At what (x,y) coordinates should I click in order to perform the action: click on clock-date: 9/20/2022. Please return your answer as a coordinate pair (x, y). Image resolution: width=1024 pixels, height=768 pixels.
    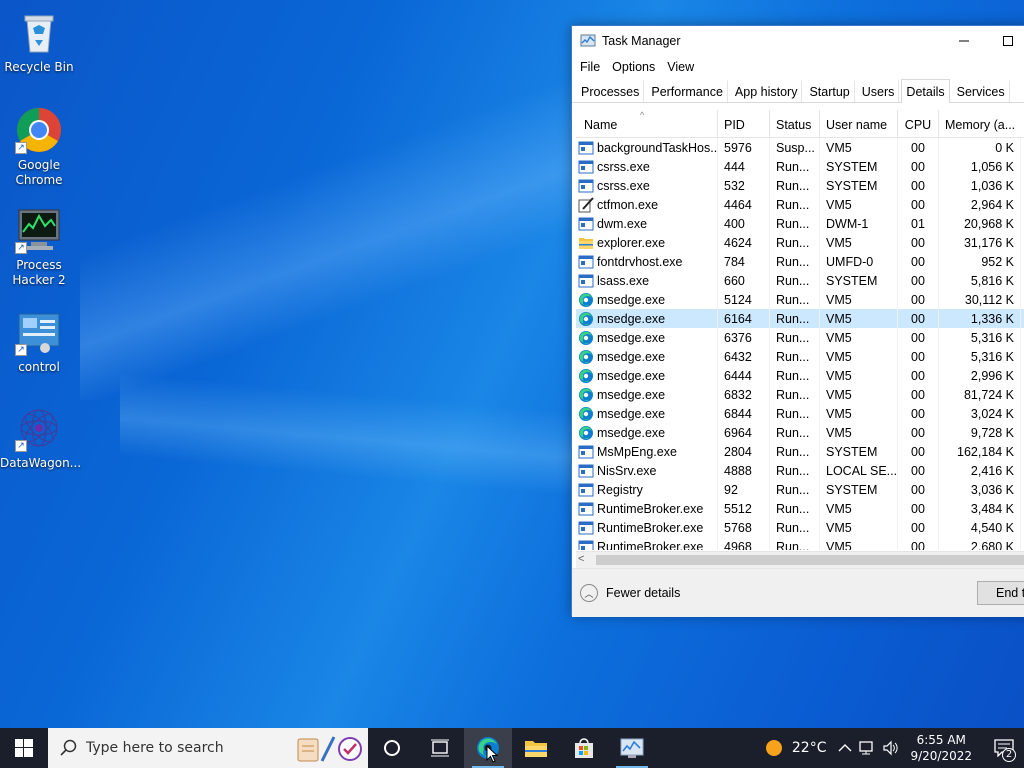
    Looking at the image, I should click on (941, 756).